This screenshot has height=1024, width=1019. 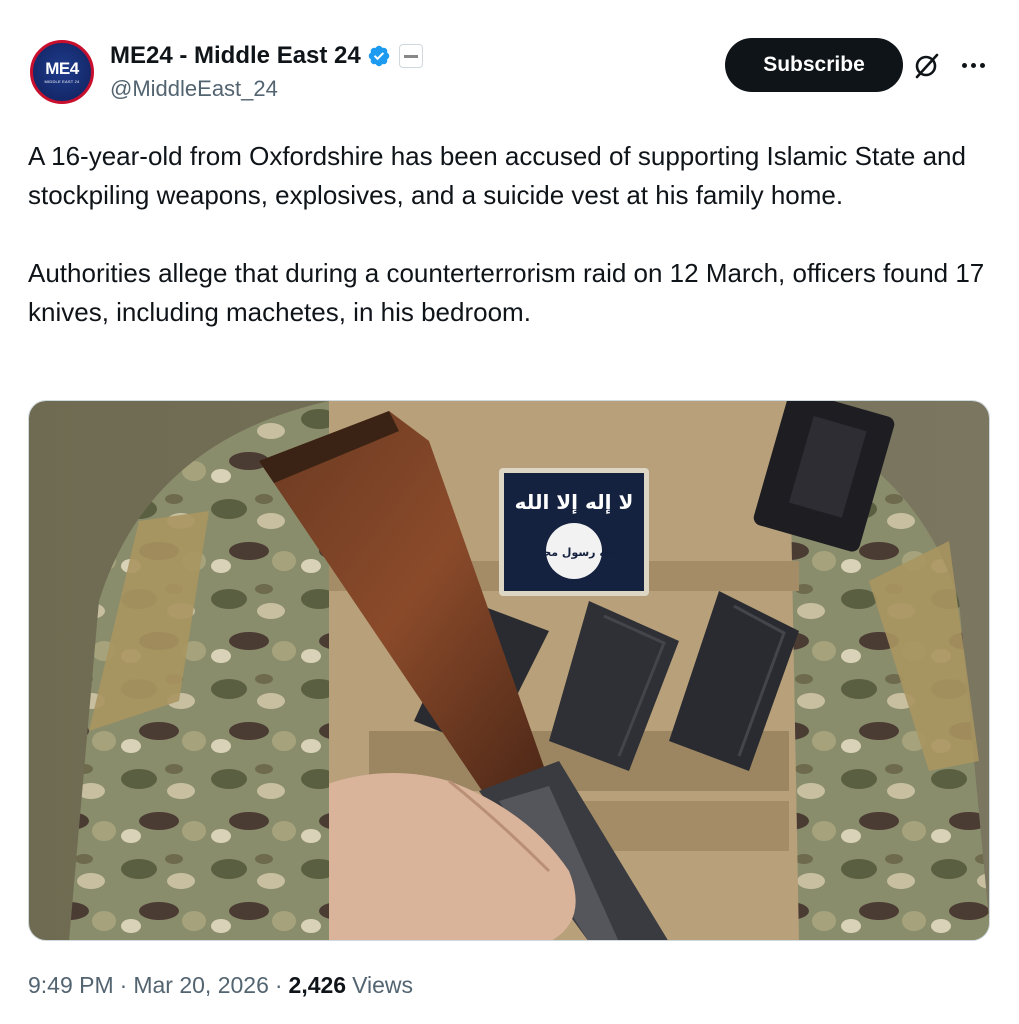 I want to click on verified-badge-icon, so click(x=379, y=56).